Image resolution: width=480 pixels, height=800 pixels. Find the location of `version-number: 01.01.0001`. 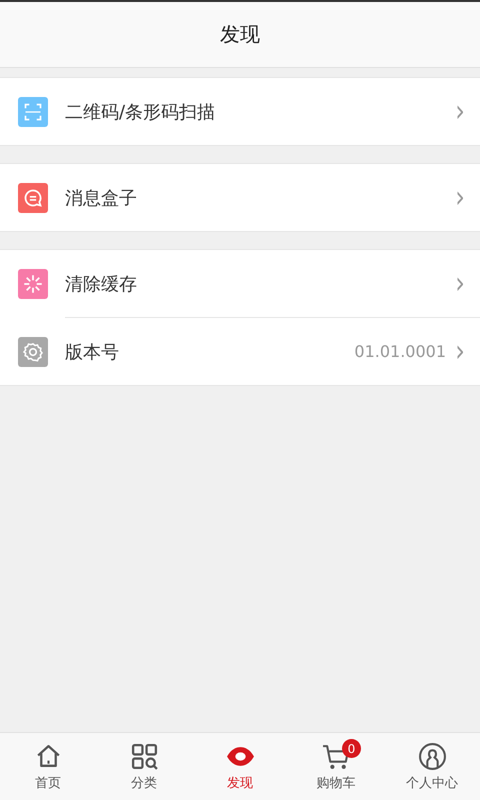

version-number: 01.01.0001 is located at coordinates (400, 351).